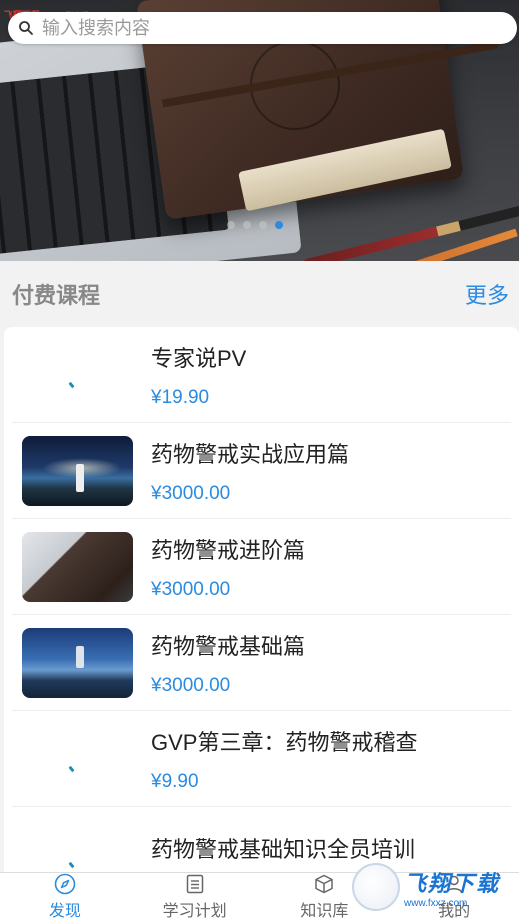  What do you see at coordinates (410, 232) in the screenshot?
I see `banner-pen-image` at bounding box center [410, 232].